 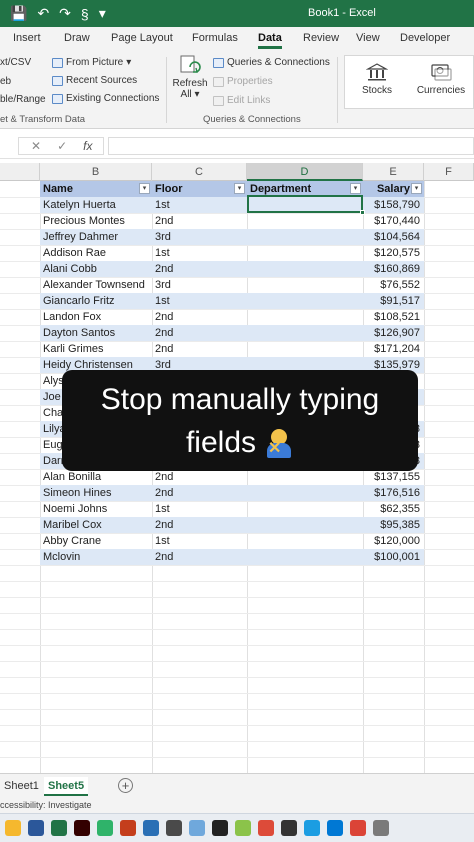 What do you see at coordinates (393, 237) in the screenshot?
I see `cell-salary: $104,564` at bounding box center [393, 237].